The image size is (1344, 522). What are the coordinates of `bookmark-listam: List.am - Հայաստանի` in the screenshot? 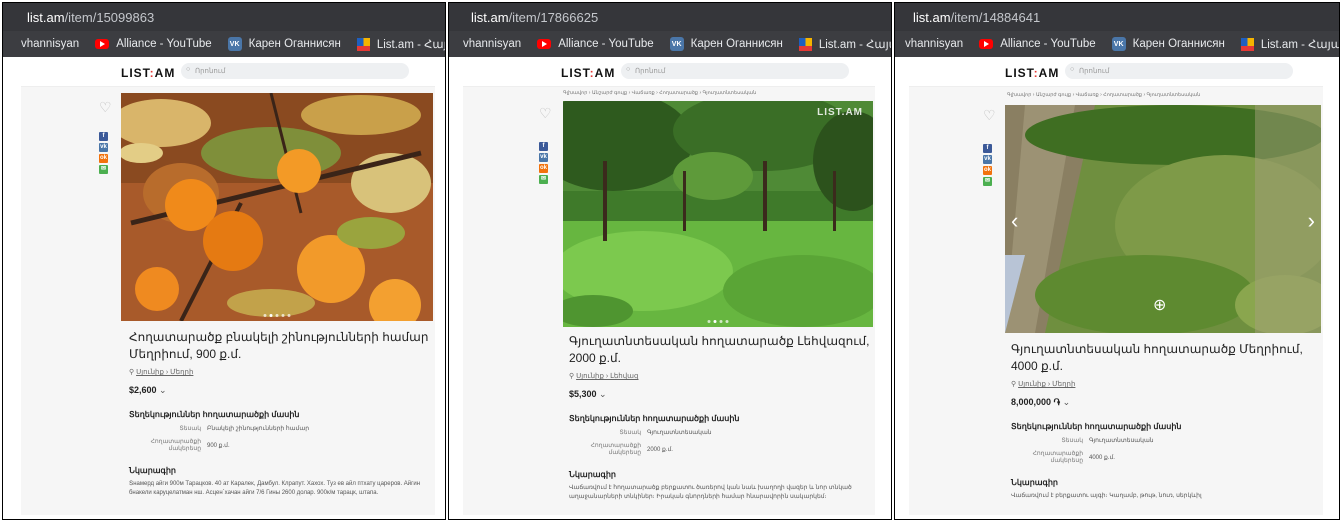 It's located at (844, 44).